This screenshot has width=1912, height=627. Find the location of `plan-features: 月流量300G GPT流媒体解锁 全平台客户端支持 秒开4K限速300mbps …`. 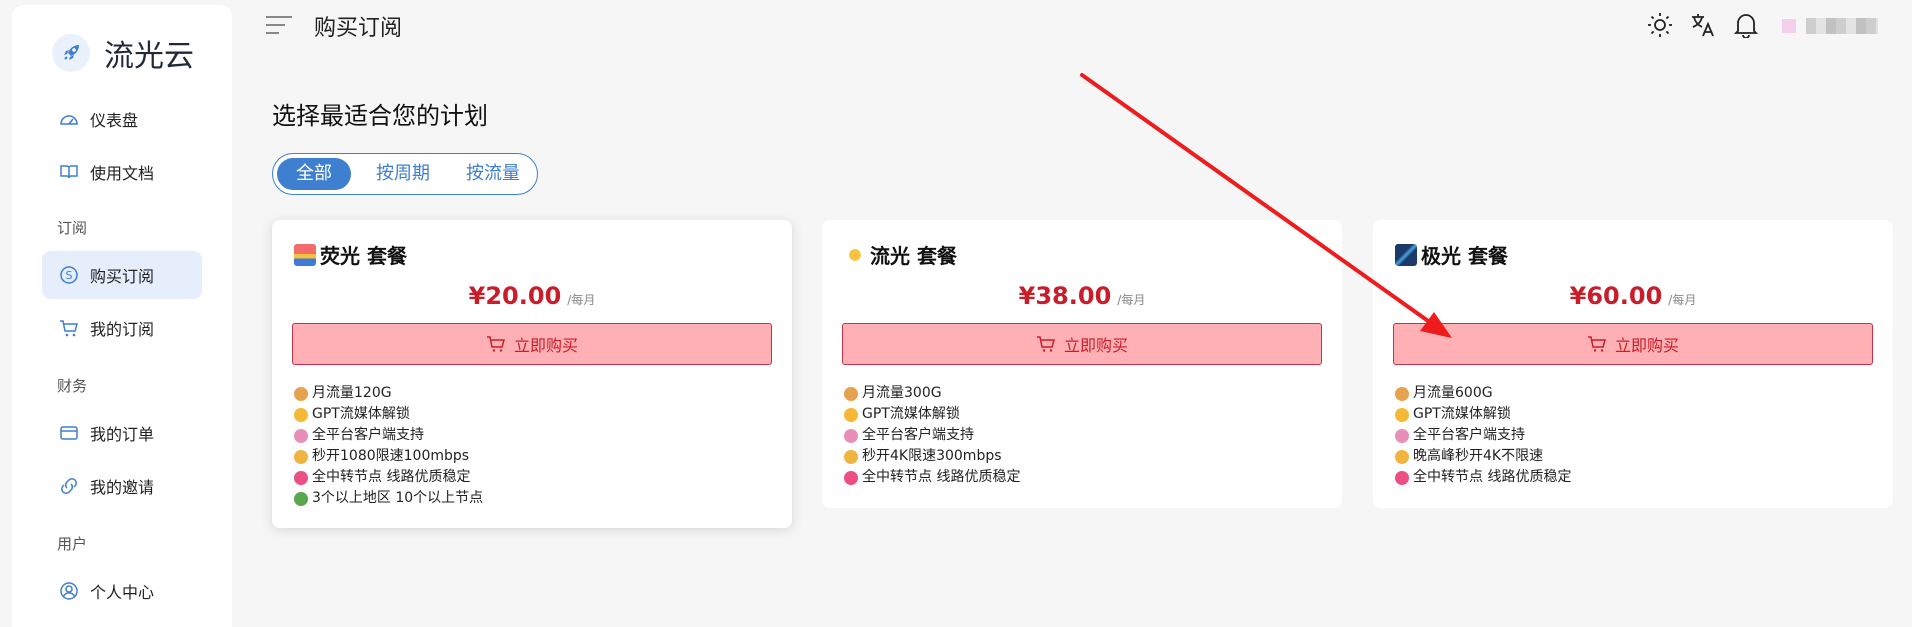

plan-features: 月流量300G GPT流媒体解锁 全平台客户端支持 秒开4K限速300mbps … is located at coordinates (932, 435).